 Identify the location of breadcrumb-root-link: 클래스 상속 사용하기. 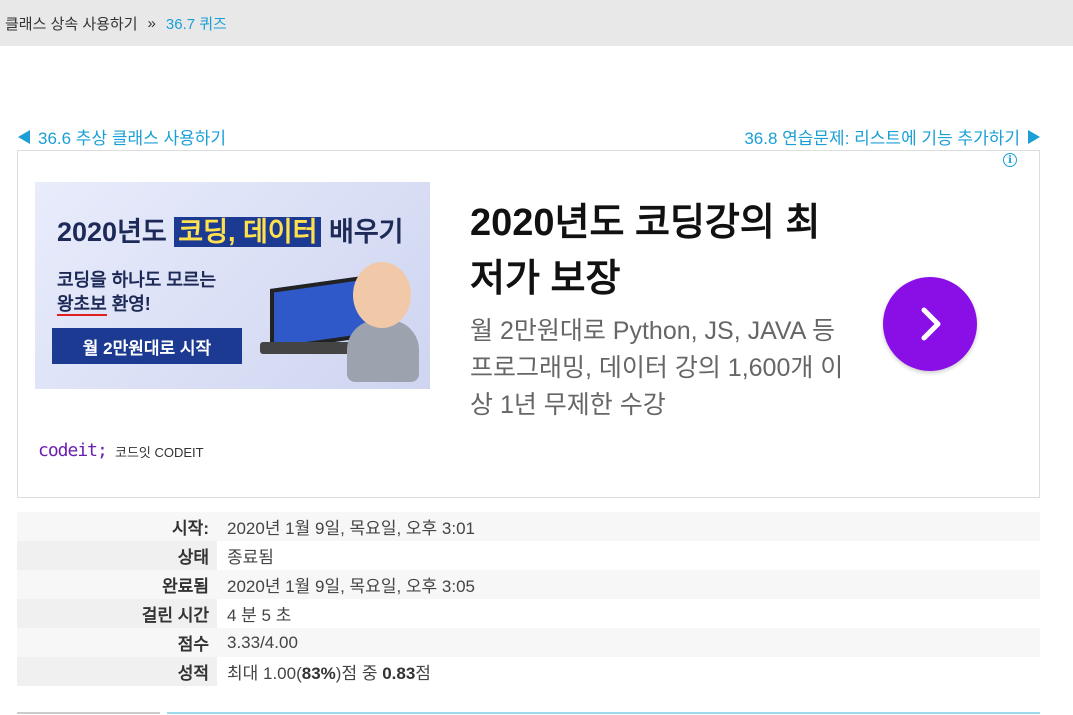
(71, 23).